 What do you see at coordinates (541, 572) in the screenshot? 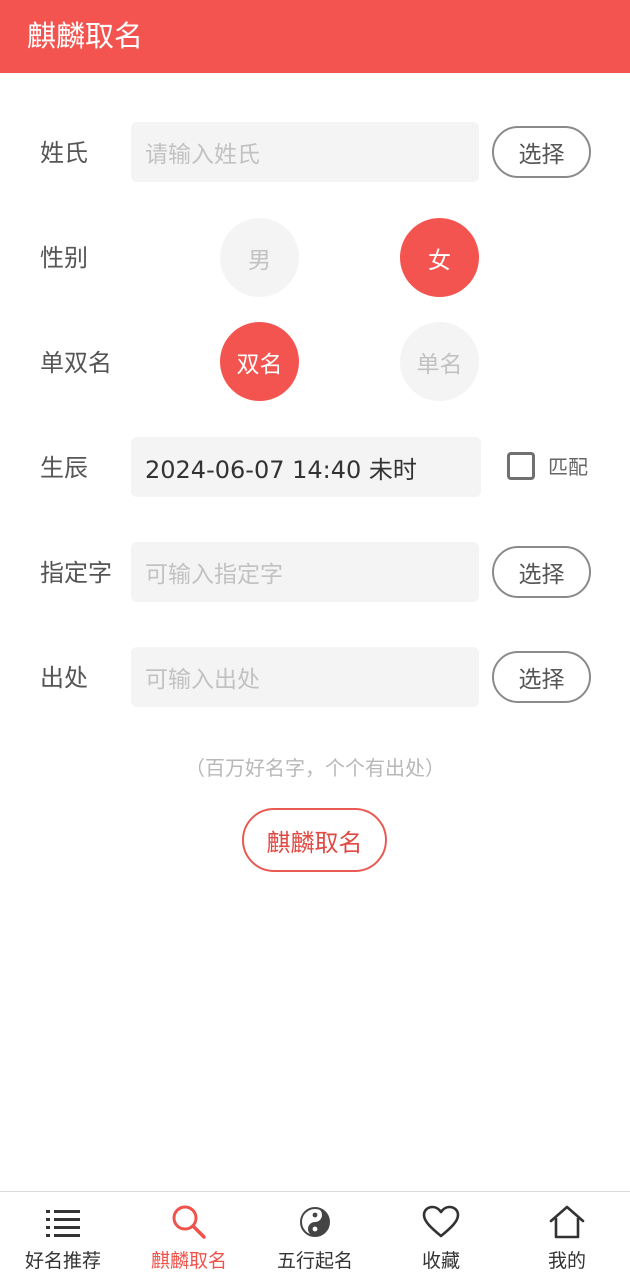
I see `designated-char-select-button: 选择` at bounding box center [541, 572].